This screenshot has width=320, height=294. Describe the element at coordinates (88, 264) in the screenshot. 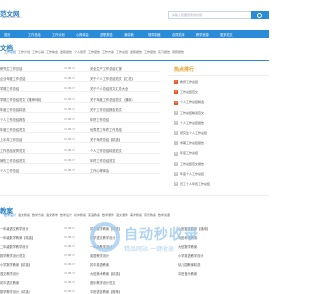

I see `list-item: 初中英语教案 06-07` at that location.